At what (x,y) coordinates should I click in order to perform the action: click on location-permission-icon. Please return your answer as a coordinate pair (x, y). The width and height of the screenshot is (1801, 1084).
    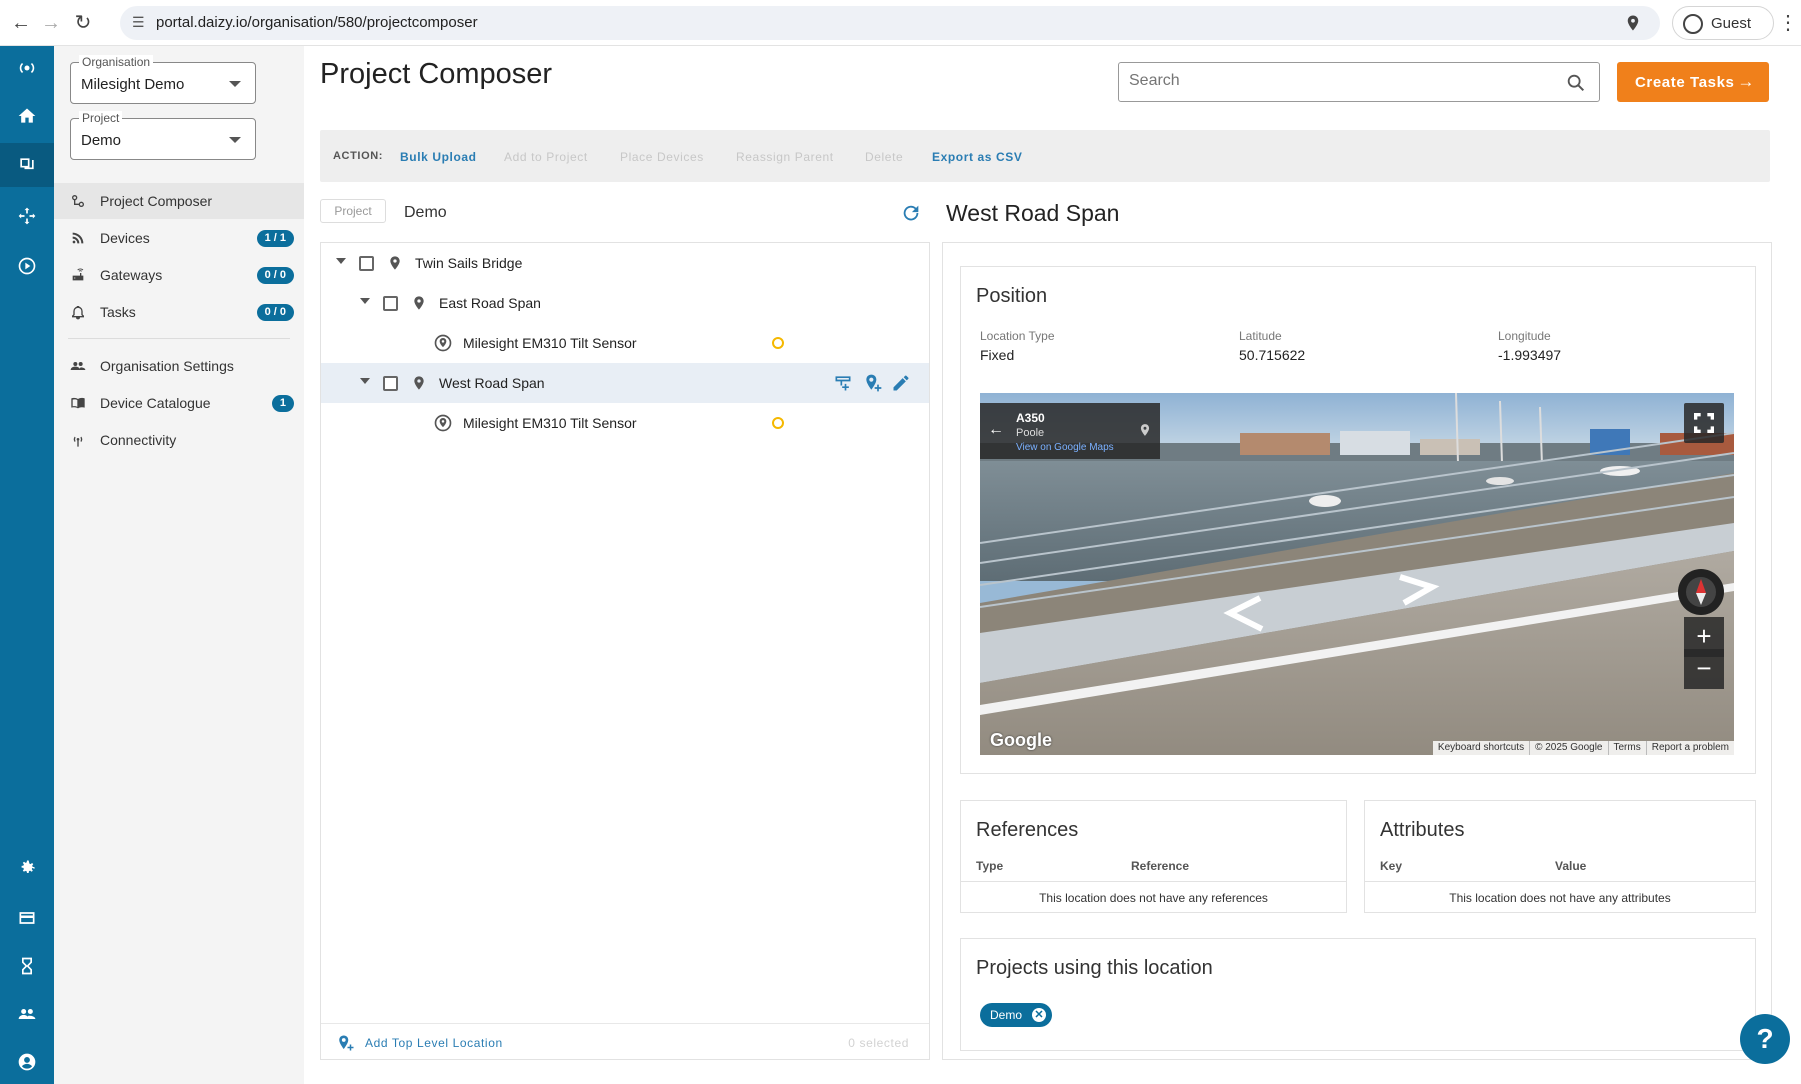
    Looking at the image, I should click on (1633, 23).